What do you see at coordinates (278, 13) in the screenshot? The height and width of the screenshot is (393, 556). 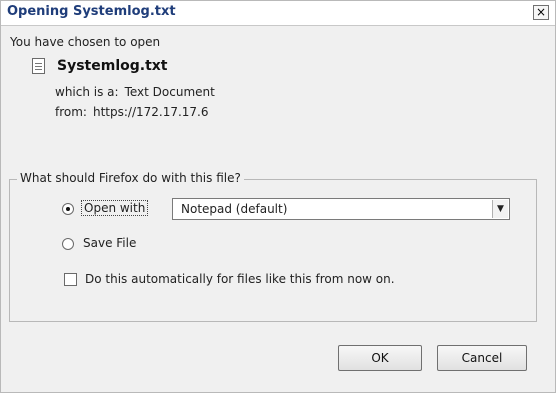 I see `title-bar: Opening Systemlog.txt ×` at bounding box center [278, 13].